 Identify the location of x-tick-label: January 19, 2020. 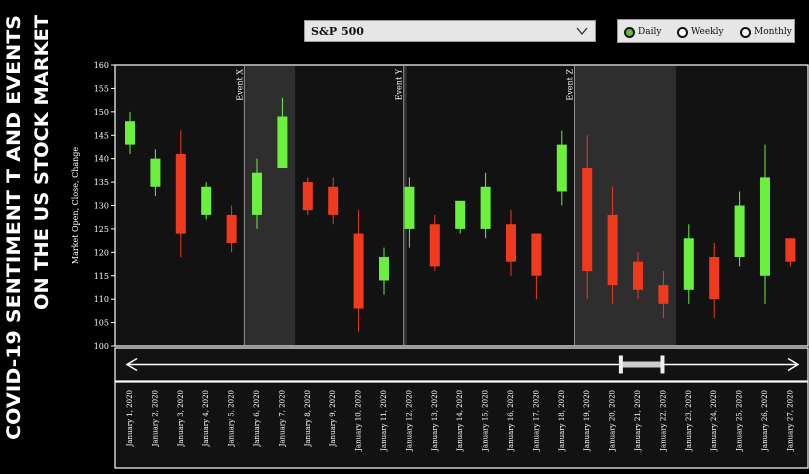
(587, 421).